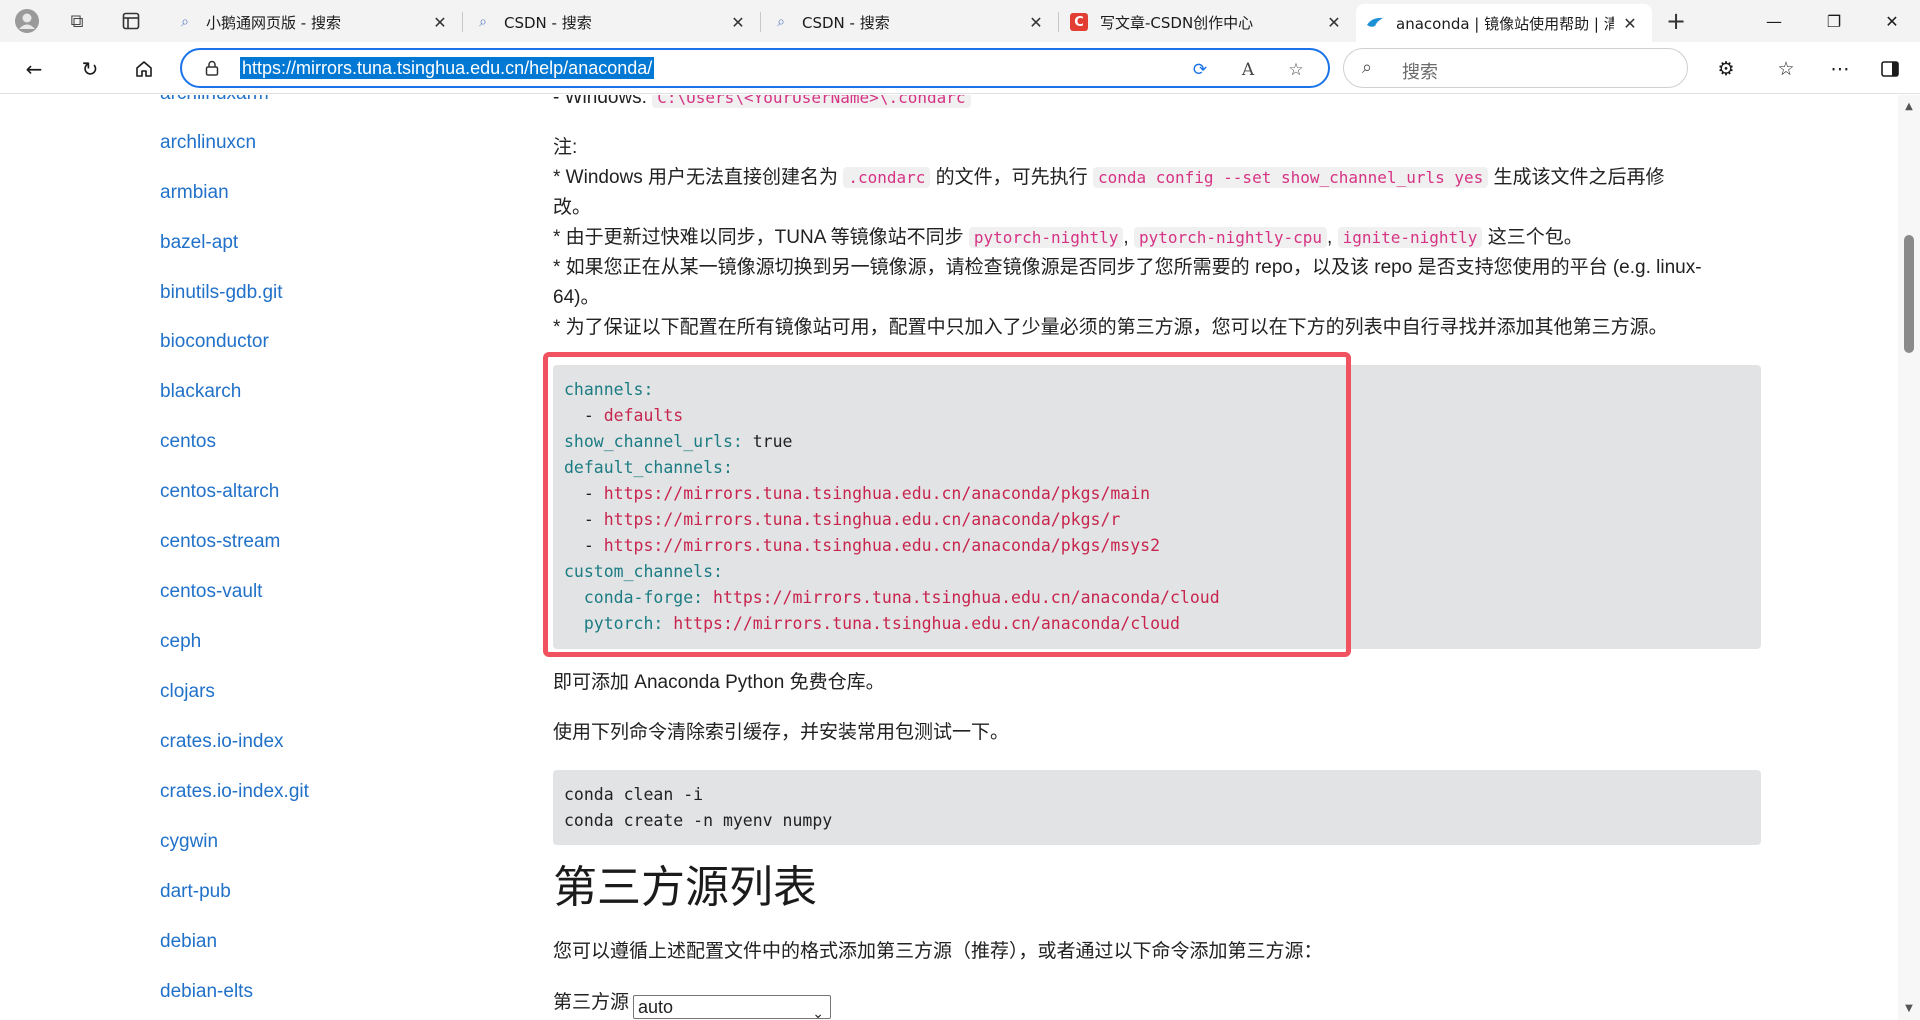 This screenshot has height=1020, width=1920. I want to click on sidebar-link: clojars, so click(187, 692).